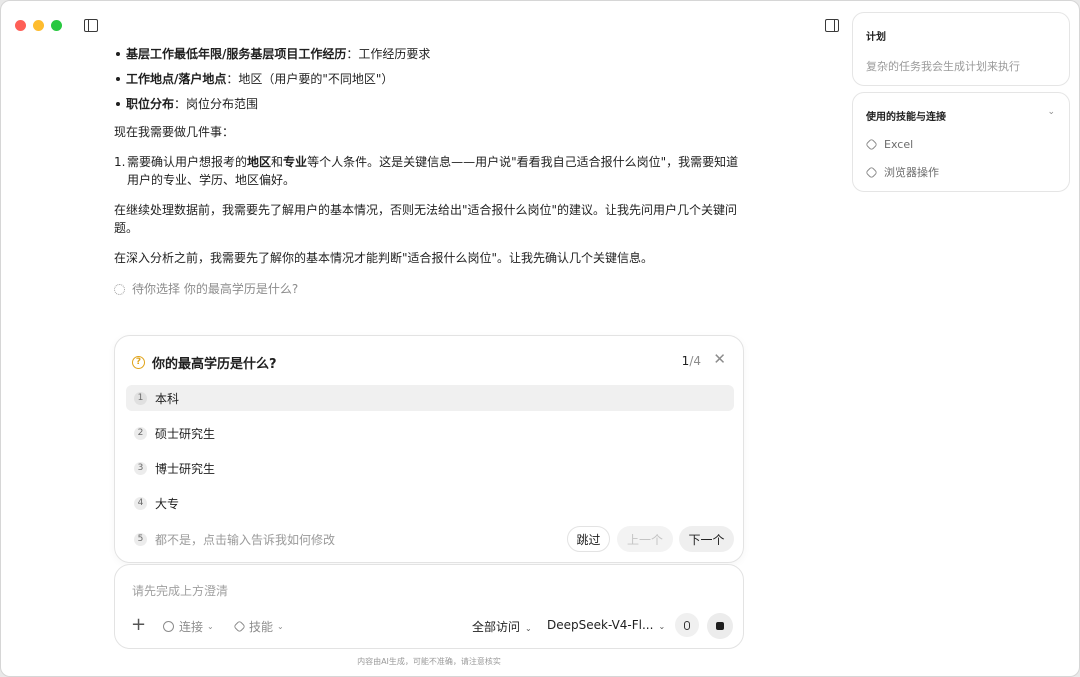  I want to click on skills-button: 技能 ⌄, so click(258, 626).